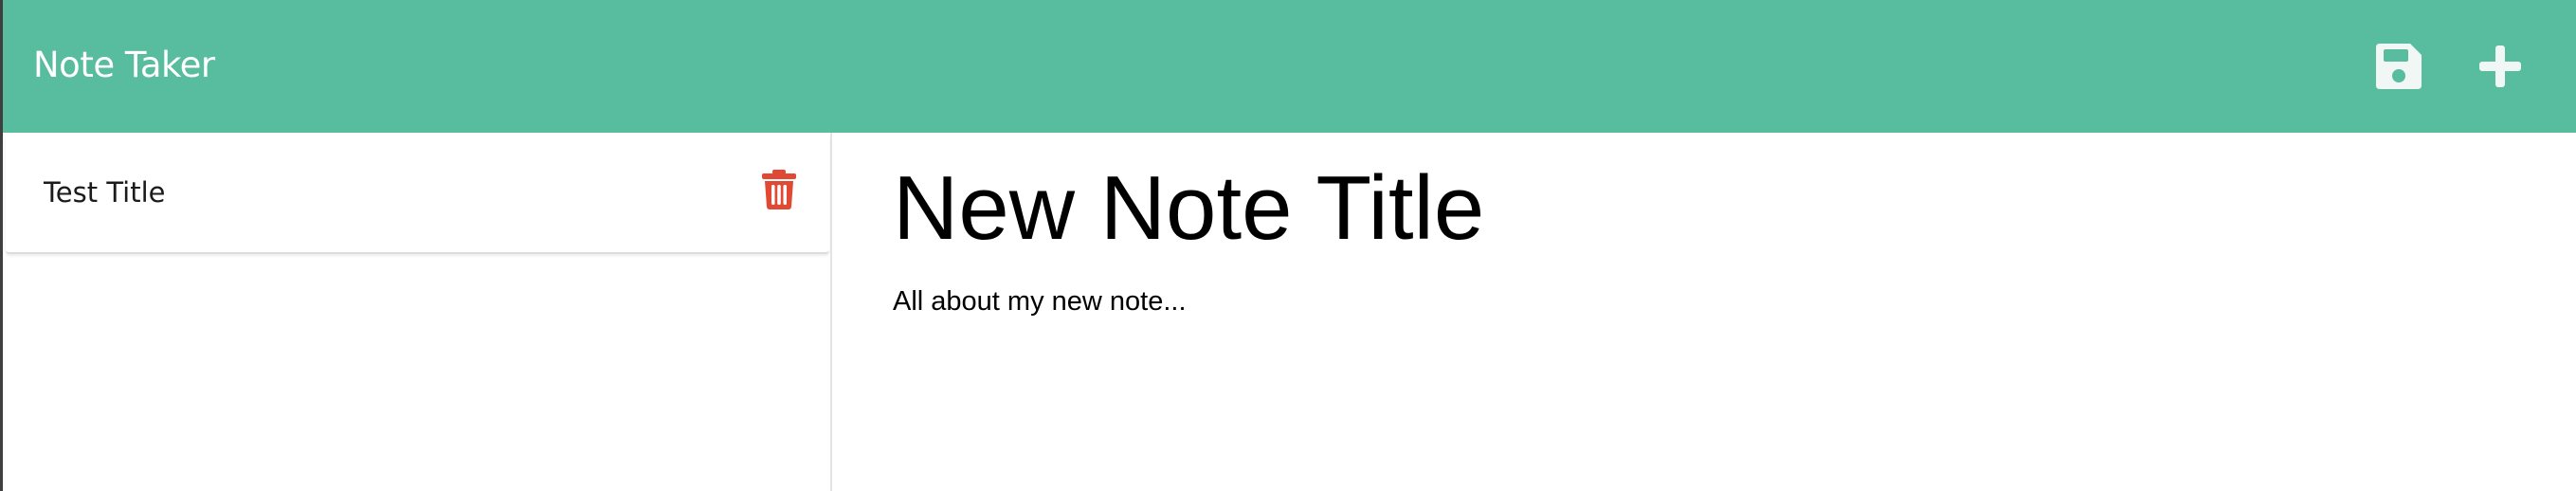 The image size is (2576, 491). I want to click on save-icon, so click(2399, 67).